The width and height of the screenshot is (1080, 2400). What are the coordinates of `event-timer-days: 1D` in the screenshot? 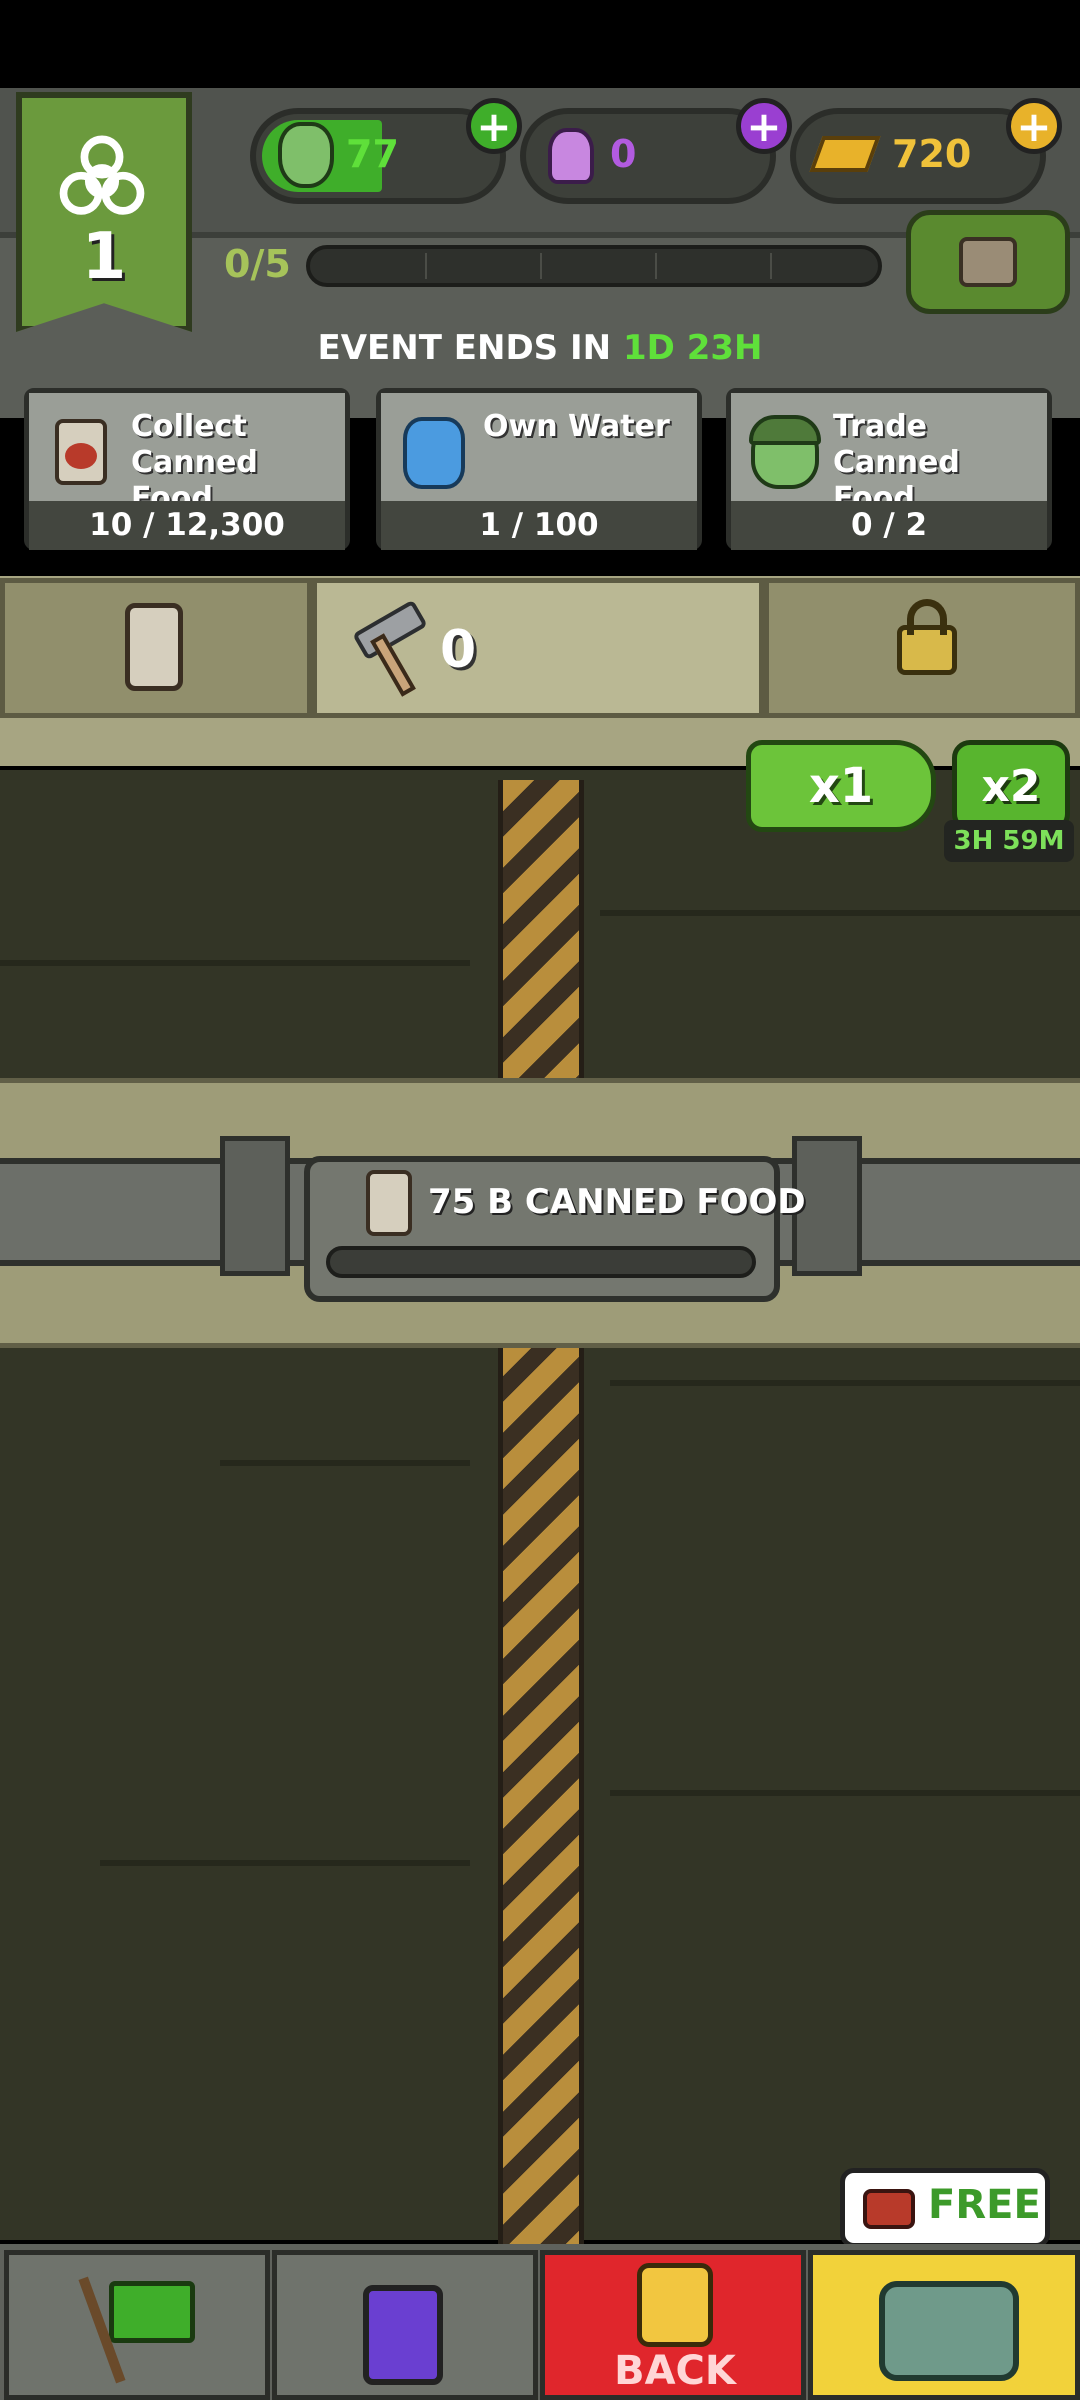 It's located at (648, 348).